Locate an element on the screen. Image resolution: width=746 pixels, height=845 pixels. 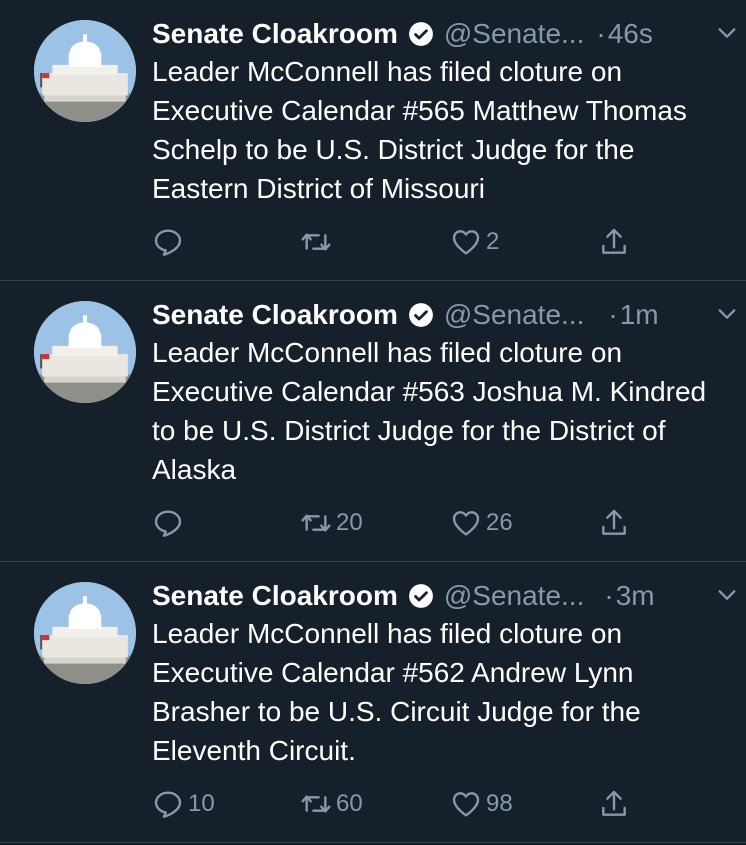
timestamp: 46s is located at coordinates (630, 34).